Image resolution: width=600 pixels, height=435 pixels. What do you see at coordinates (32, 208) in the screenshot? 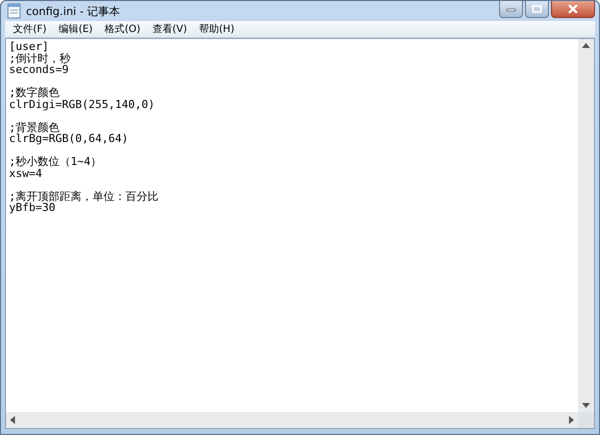
I see `text-line: yBfb=30` at bounding box center [32, 208].